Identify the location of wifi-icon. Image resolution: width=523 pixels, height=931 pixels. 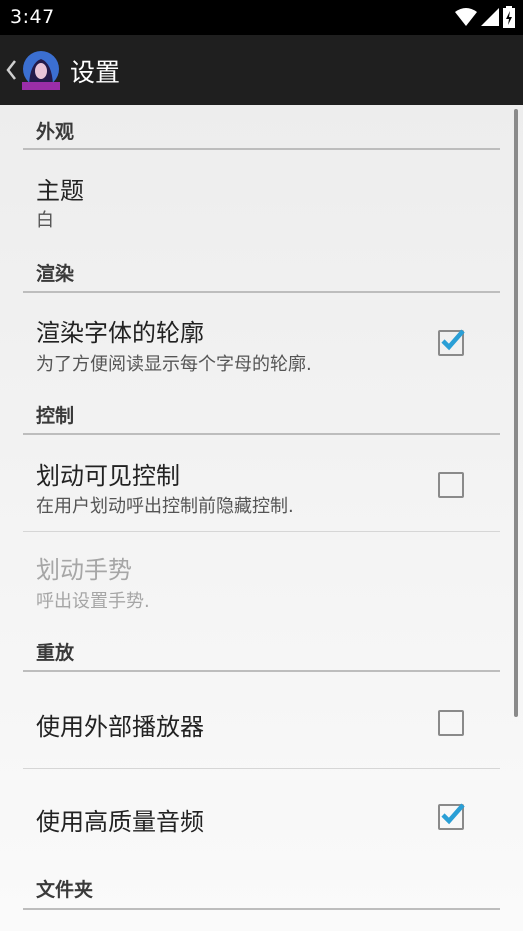
(466, 17).